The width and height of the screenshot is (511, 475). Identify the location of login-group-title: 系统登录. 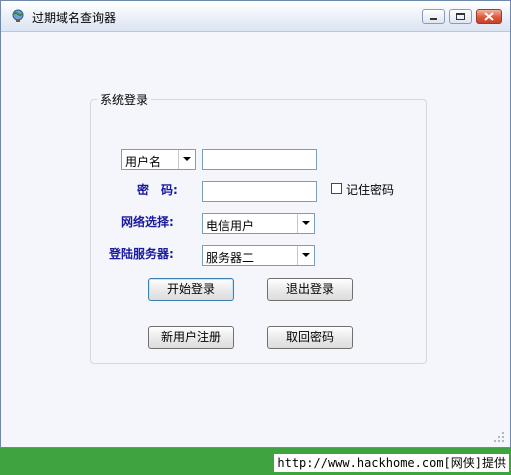
(124, 99).